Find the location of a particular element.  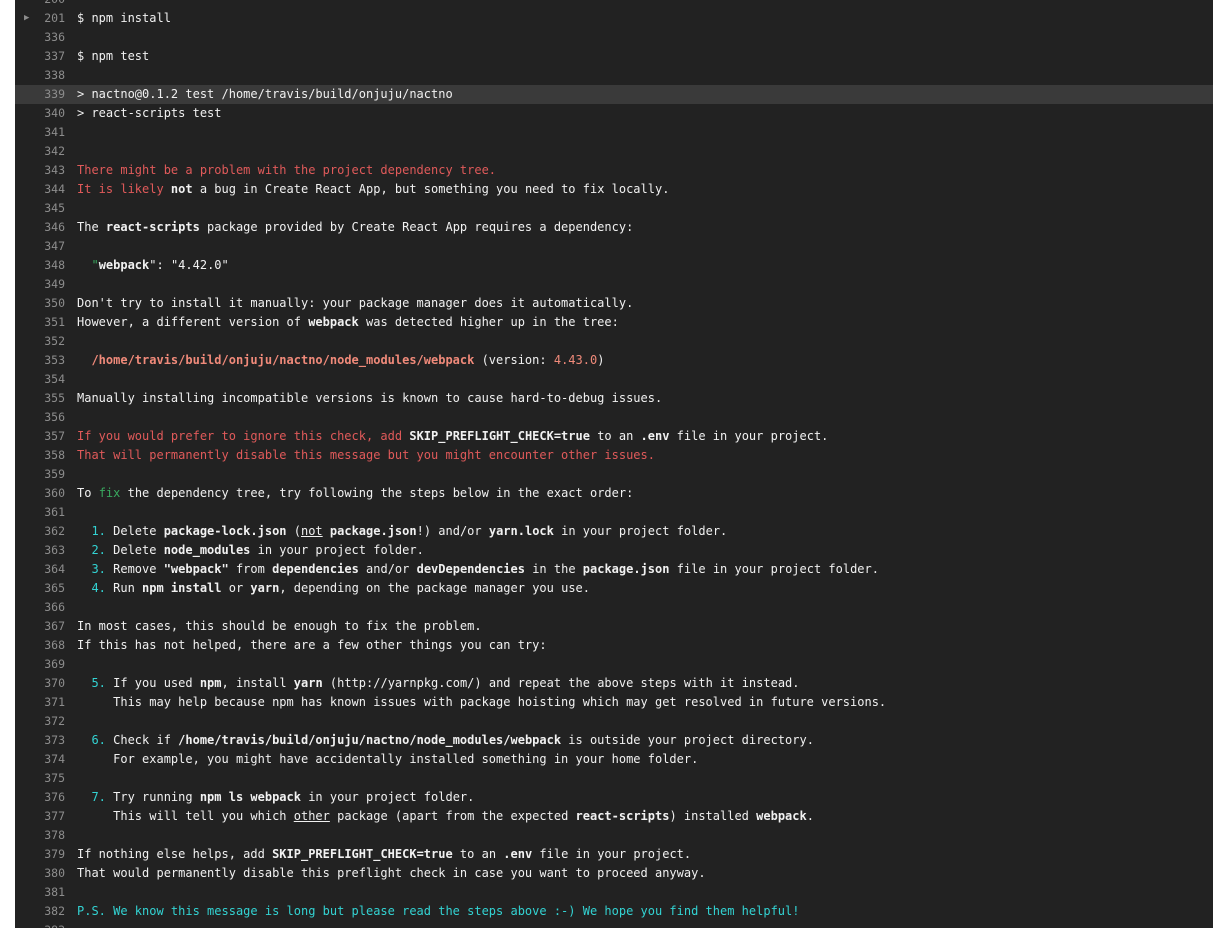

line-number-link: 351 is located at coordinates (49, 322).